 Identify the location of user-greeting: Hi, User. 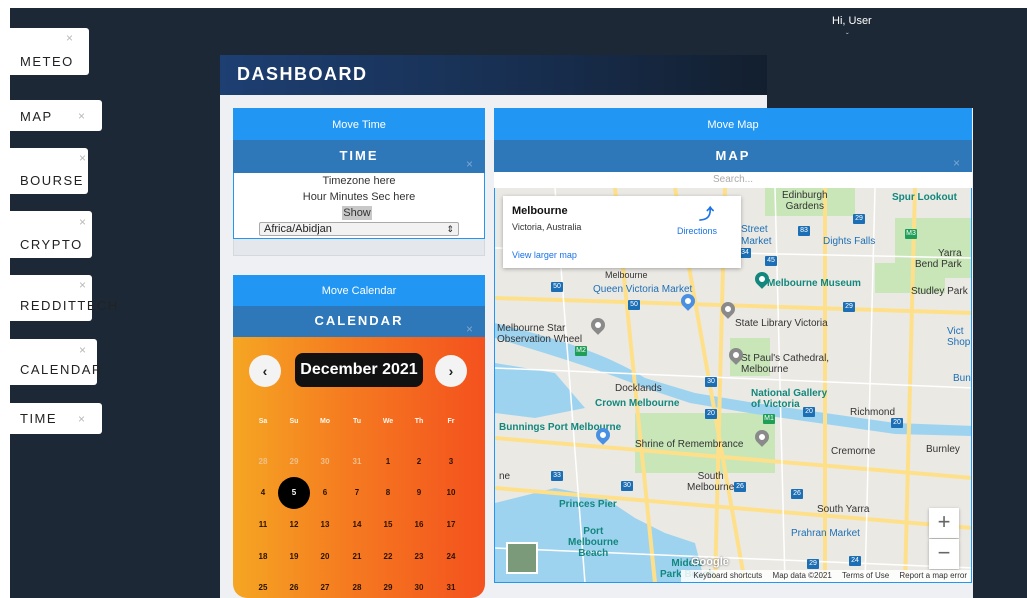
(852, 21).